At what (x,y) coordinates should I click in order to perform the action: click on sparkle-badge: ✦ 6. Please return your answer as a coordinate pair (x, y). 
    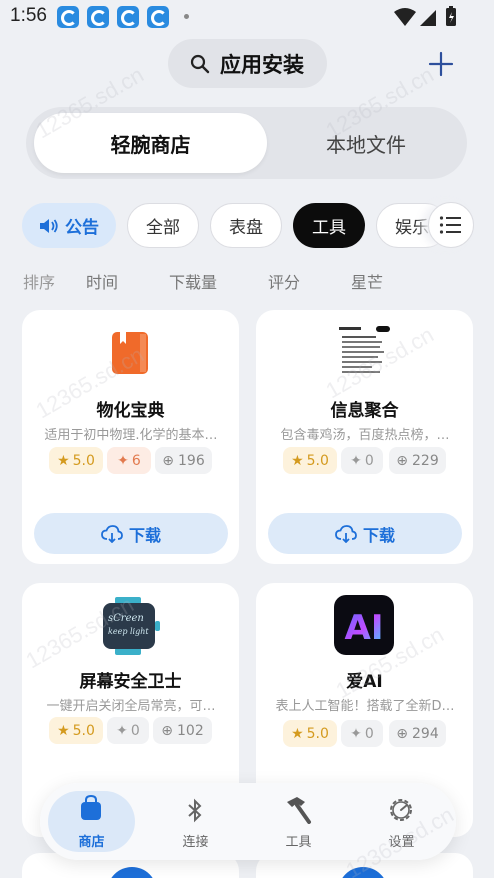
    Looking at the image, I should click on (129, 460).